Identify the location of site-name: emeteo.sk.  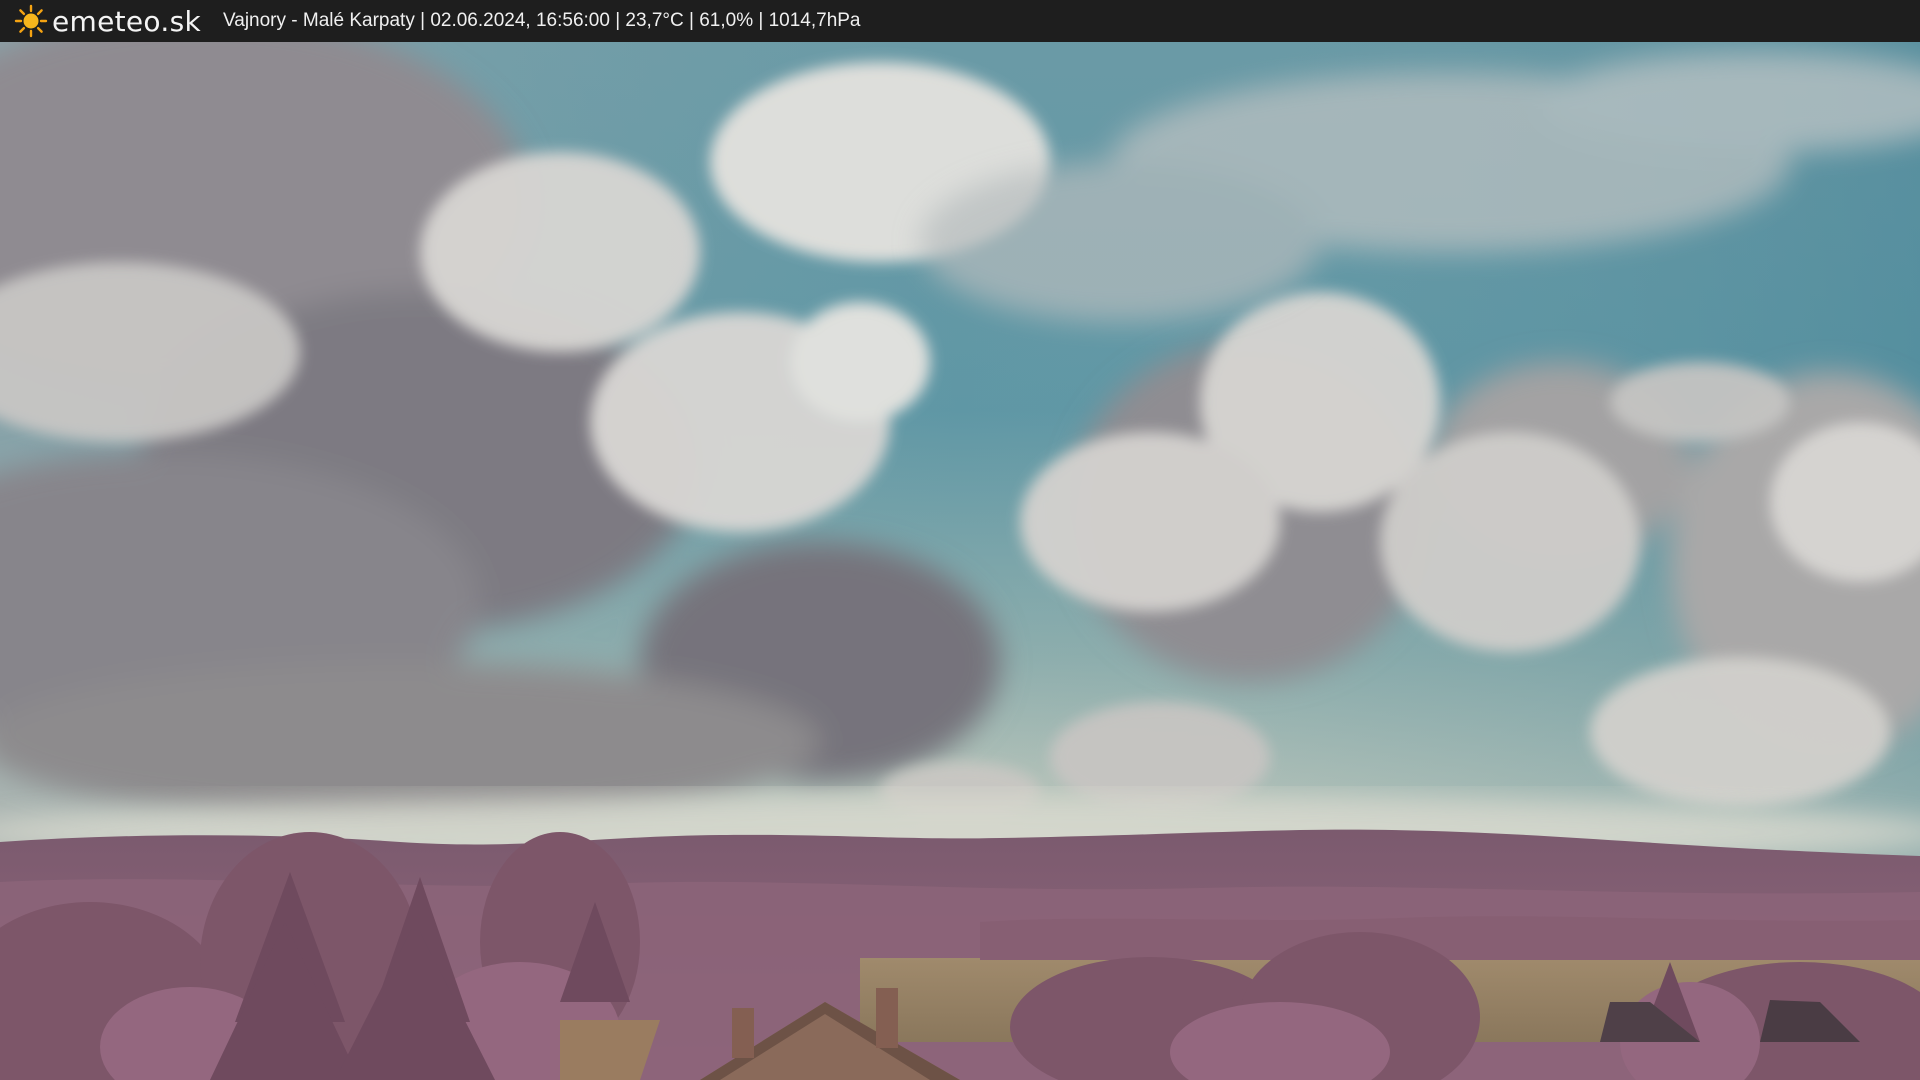
(126, 21).